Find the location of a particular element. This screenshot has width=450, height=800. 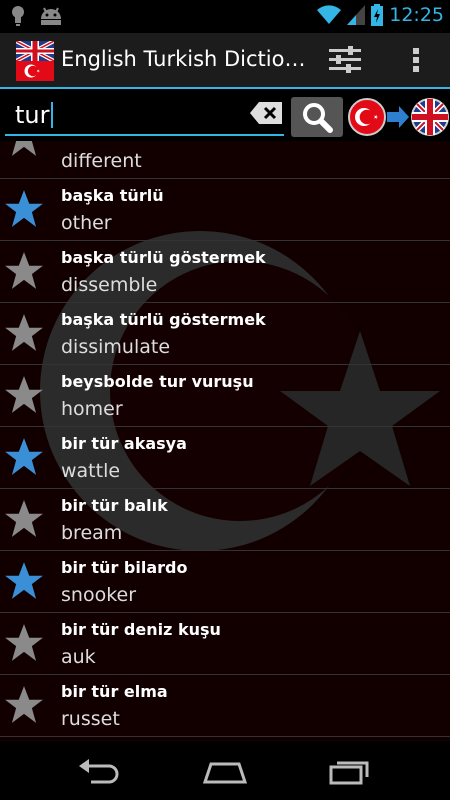

list-item: bir tür deniz kuşu auk is located at coordinates (225, 643).